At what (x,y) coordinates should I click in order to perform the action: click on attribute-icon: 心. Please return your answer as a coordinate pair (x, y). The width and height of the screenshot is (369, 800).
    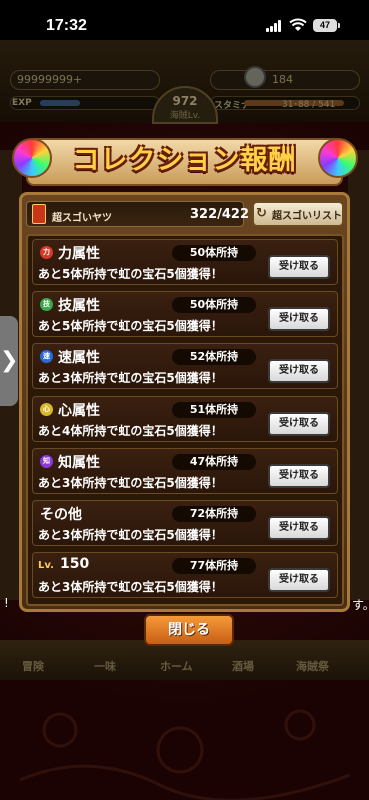
    Looking at the image, I should click on (46, 409).